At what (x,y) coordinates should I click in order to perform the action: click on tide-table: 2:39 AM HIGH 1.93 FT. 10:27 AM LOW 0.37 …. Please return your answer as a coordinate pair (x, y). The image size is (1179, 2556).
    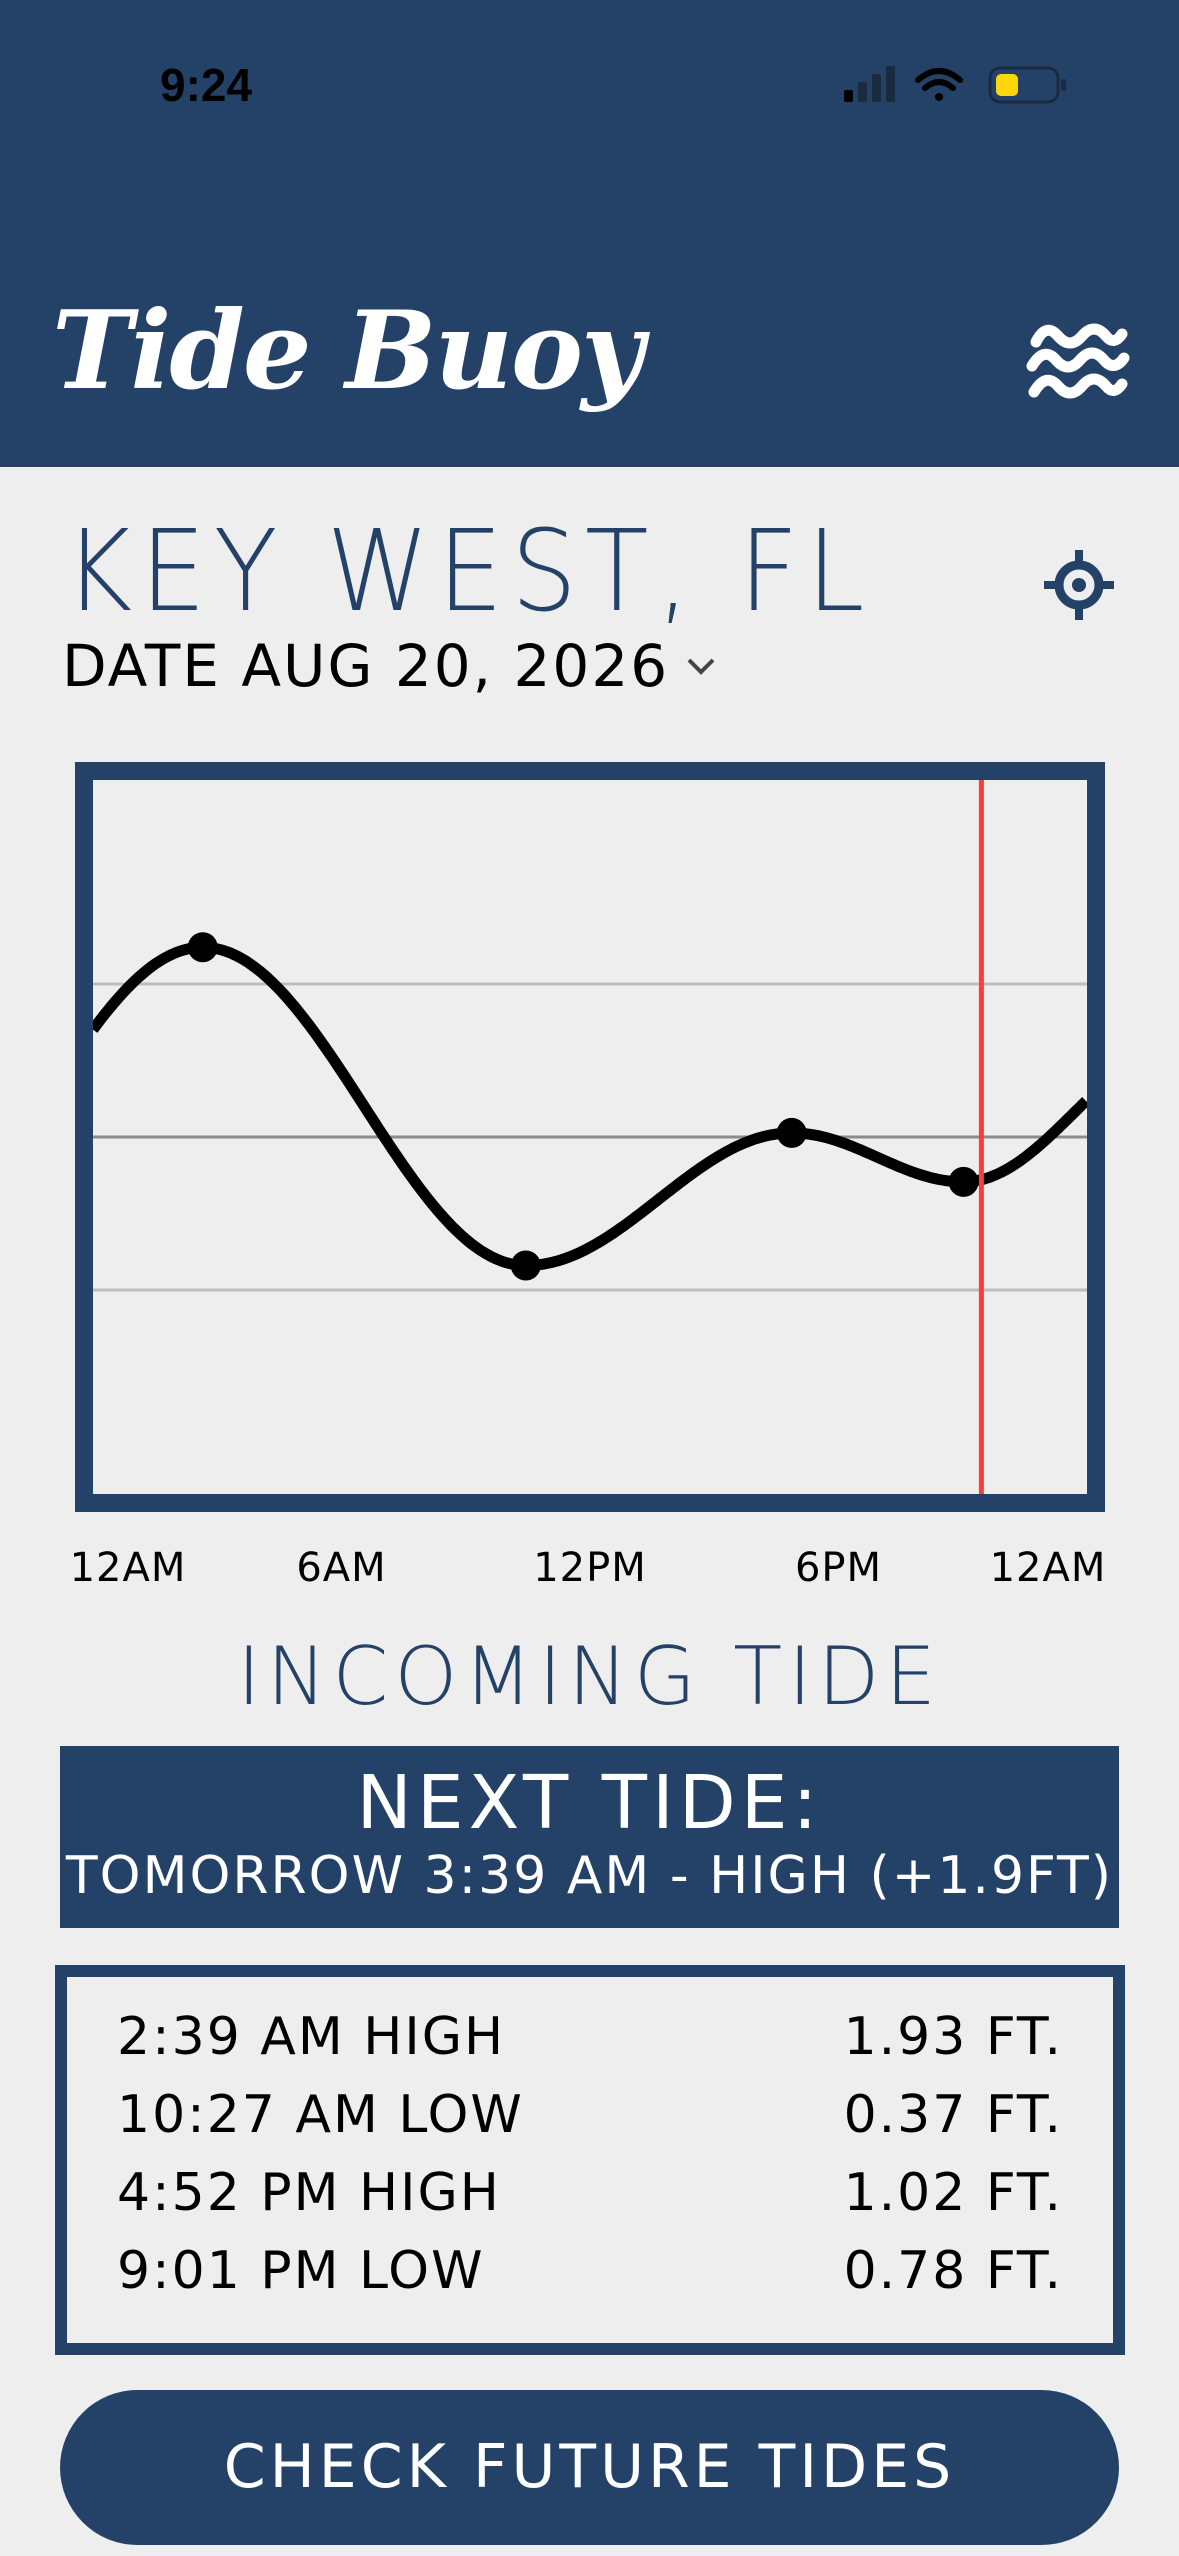
    Looking at the image, I should click on (590, 2160).